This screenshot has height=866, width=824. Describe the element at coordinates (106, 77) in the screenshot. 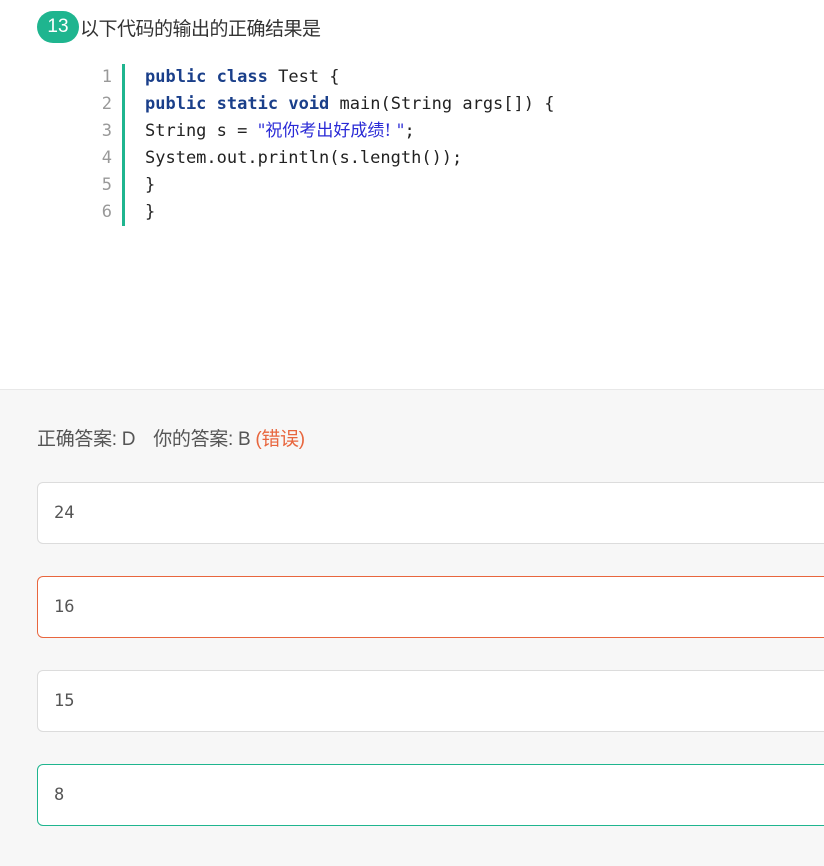

I see `line-number: 1` at that location.